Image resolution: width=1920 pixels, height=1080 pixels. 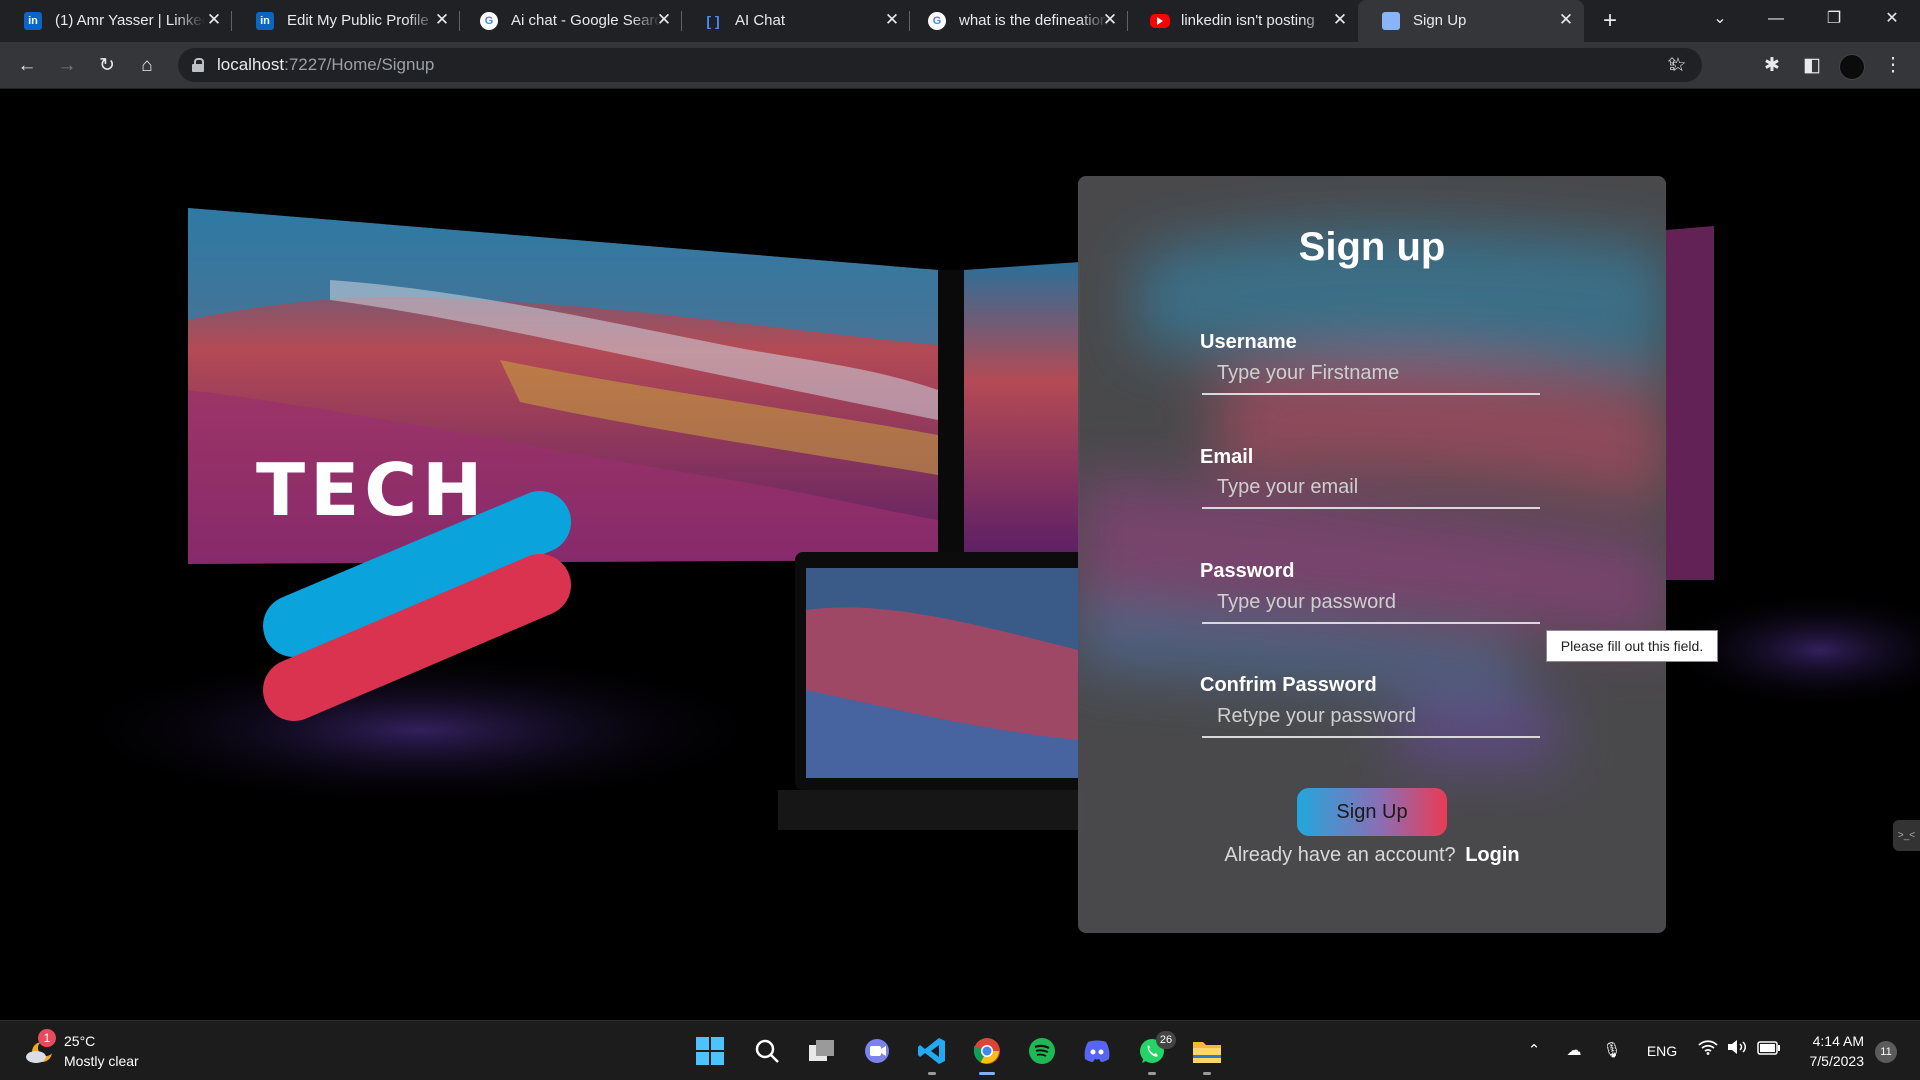 I want to click on login-prompt-text: Already have an account?, so click(x=1340, y=855).